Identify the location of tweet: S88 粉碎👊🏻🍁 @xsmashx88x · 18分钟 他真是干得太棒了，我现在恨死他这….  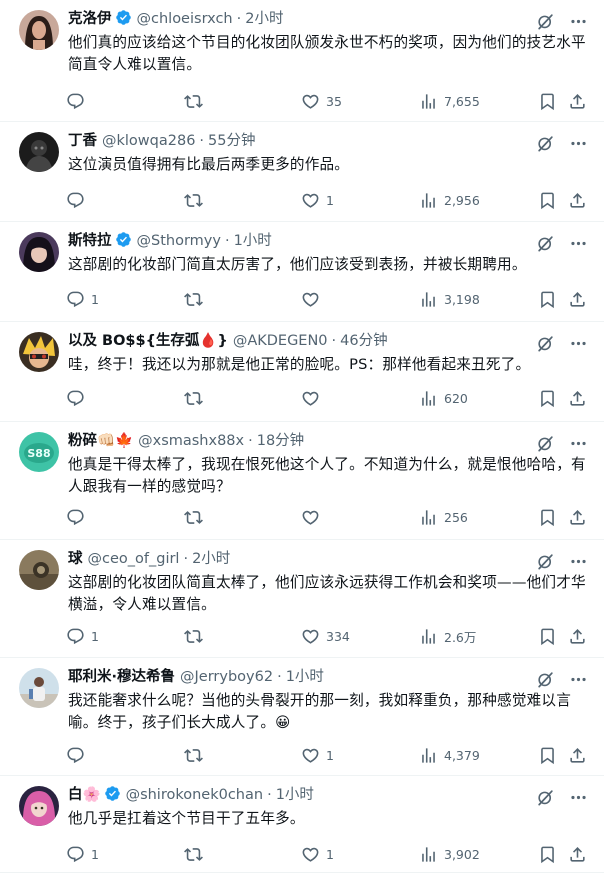
(302, 481).